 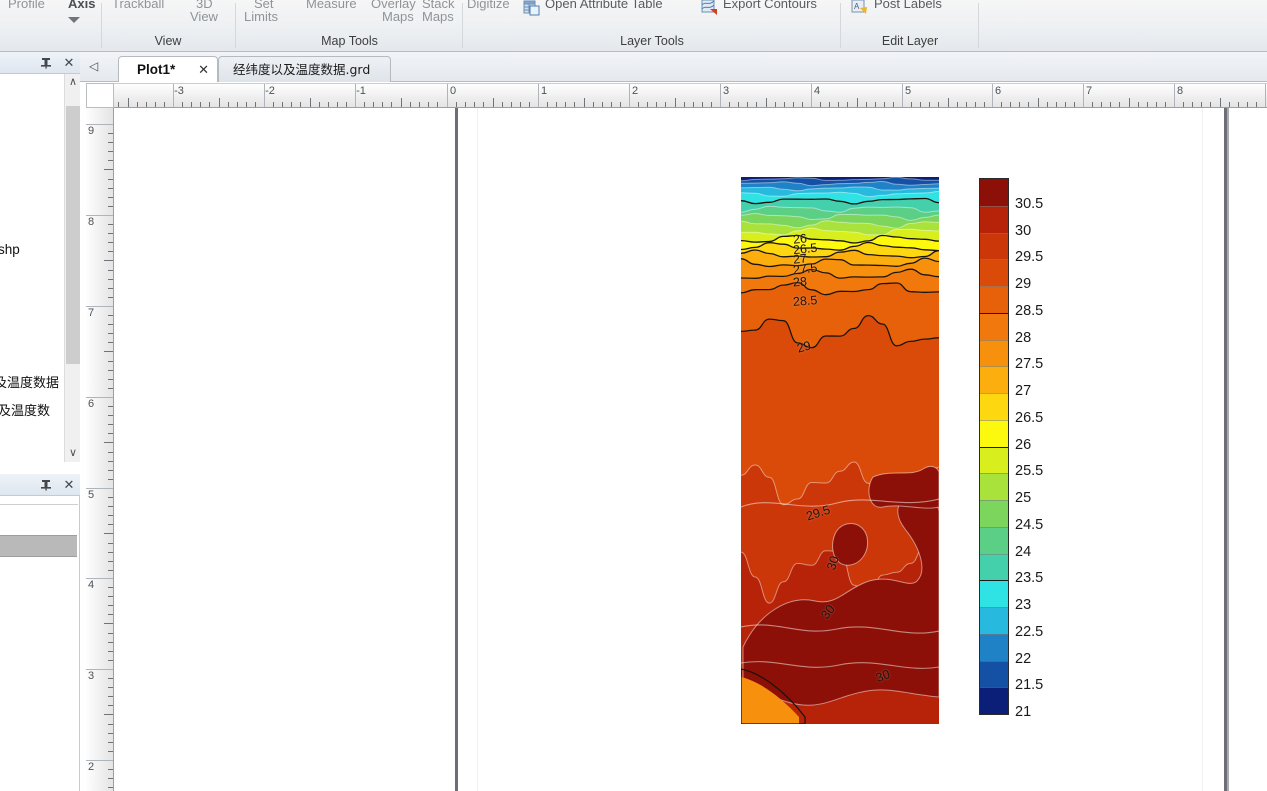 What do you see at coordinates (74, 20) in the screenshot?
I see `axis-dropdown-arrow` at bounding box center [74, 20].